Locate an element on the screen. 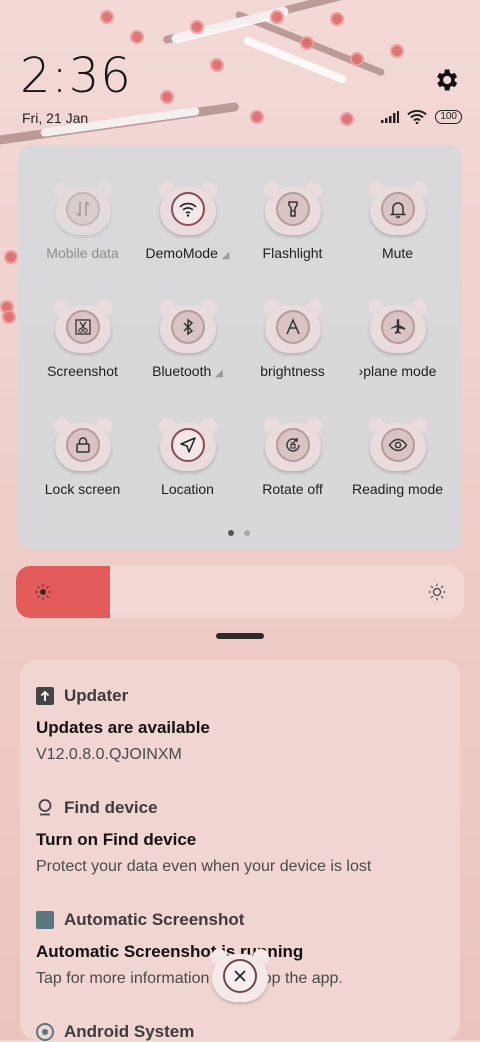  tile-reading-mode: Reading mode is located at coordinates (397, 457).